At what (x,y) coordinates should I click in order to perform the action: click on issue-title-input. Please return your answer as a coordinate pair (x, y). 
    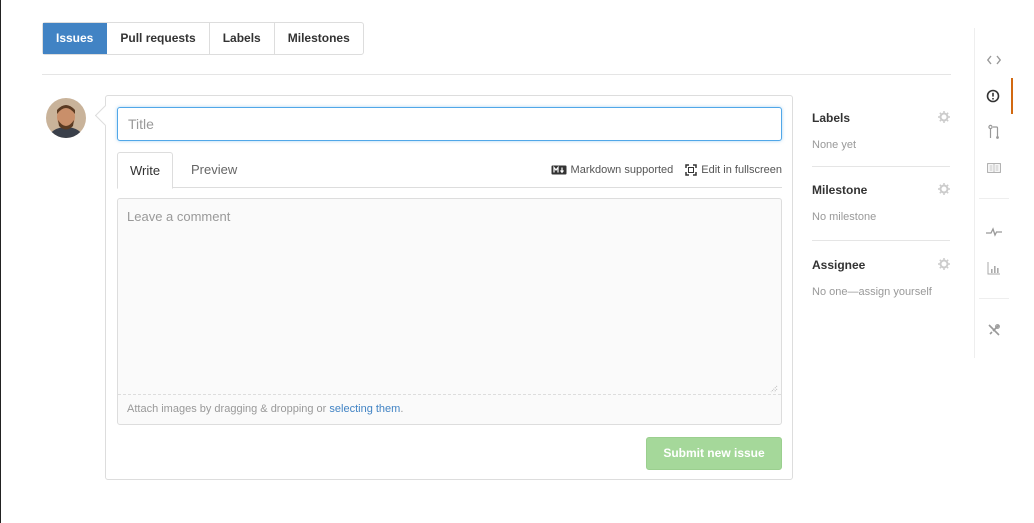
    Looking at the image, I should click on (449, 124).